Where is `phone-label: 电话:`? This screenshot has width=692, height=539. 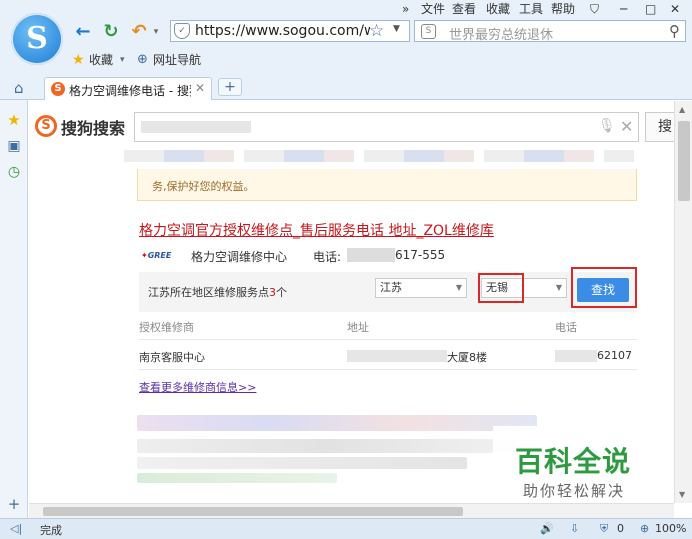 phone-label: 电话: is located at coordinates (327, 257).